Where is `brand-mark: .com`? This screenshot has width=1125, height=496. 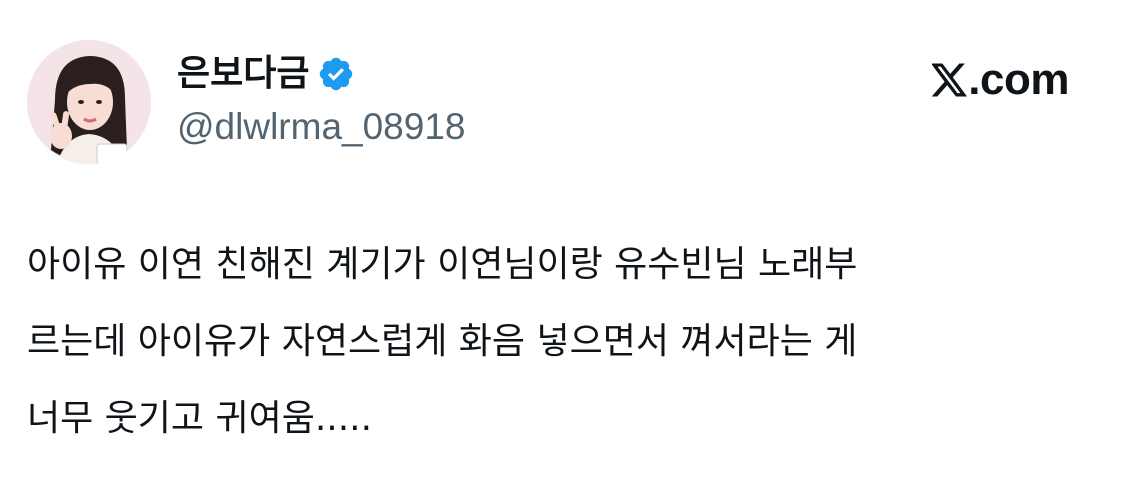
brand-mark: .com is located at coordinates (1000, 79).